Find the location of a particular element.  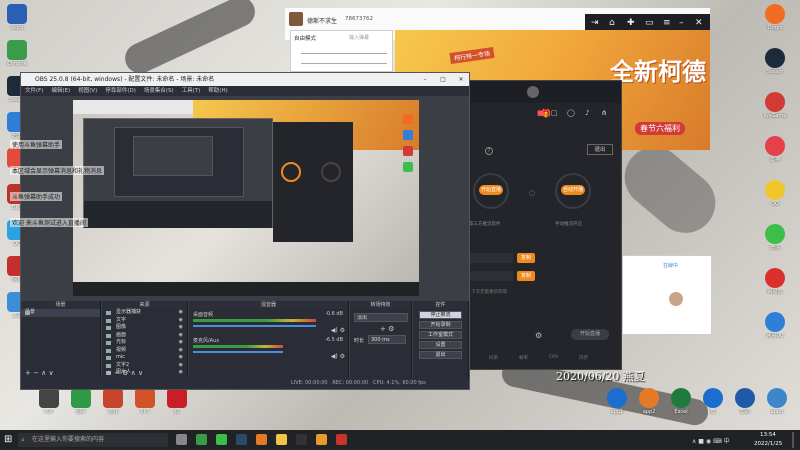

scene-add-icon: + − ∧ ∨ is located at coordinates (39, 373).